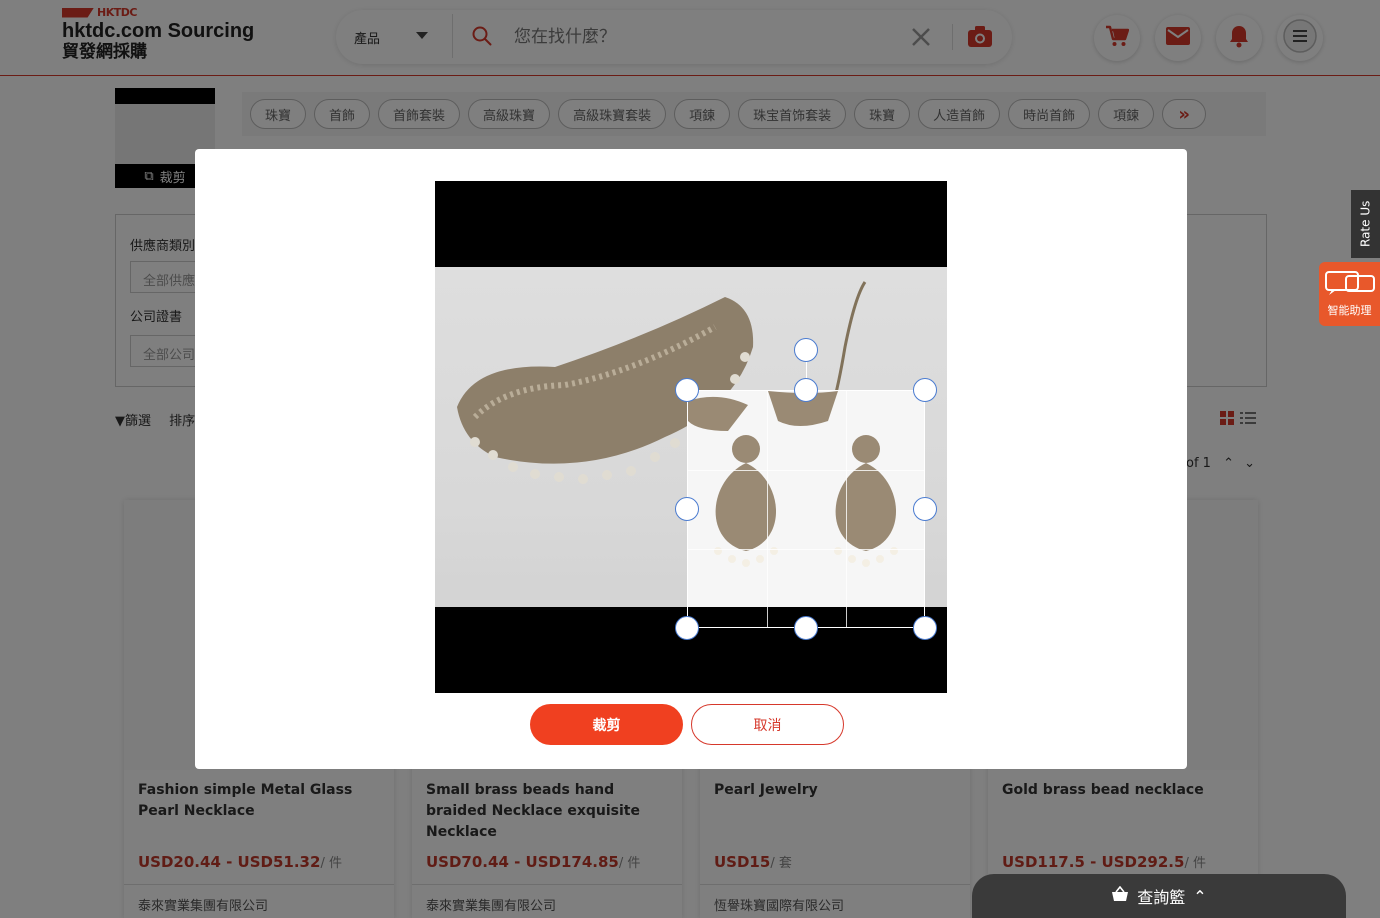  Describe the element at coordinates (1200, 896) in the screenshot. I see `chevron-up-icon: ⌃` at that location.